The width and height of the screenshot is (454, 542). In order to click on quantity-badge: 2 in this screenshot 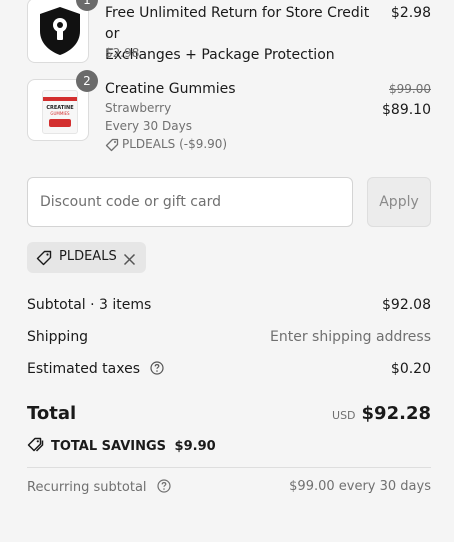, I will do `click(87, 81)`.